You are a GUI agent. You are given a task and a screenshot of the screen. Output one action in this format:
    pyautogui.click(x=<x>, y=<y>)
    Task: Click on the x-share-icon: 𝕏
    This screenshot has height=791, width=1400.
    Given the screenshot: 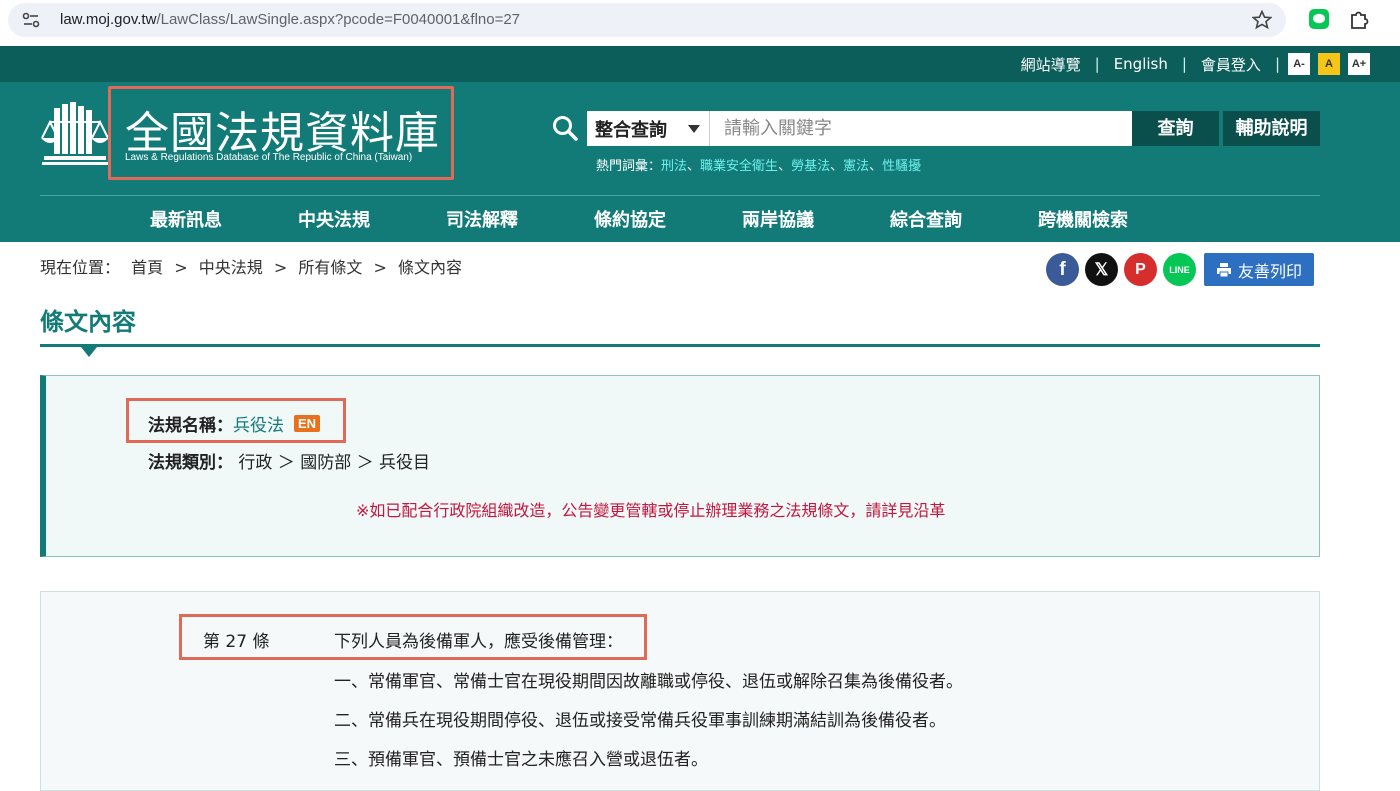 What is the action you would take?
    pyautogui.click(x=1101, y=269)
    